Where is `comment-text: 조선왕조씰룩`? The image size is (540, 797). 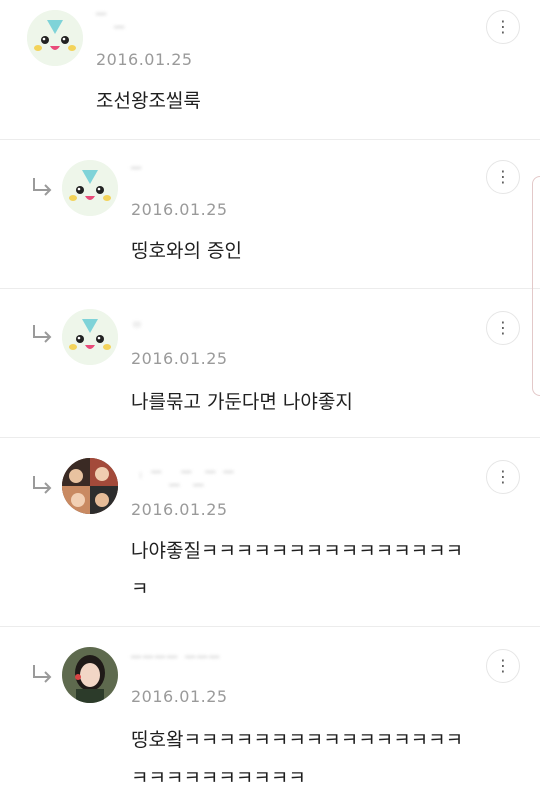
comment-text: 조선왕조씰룩 is located at coordinates (148, 101).